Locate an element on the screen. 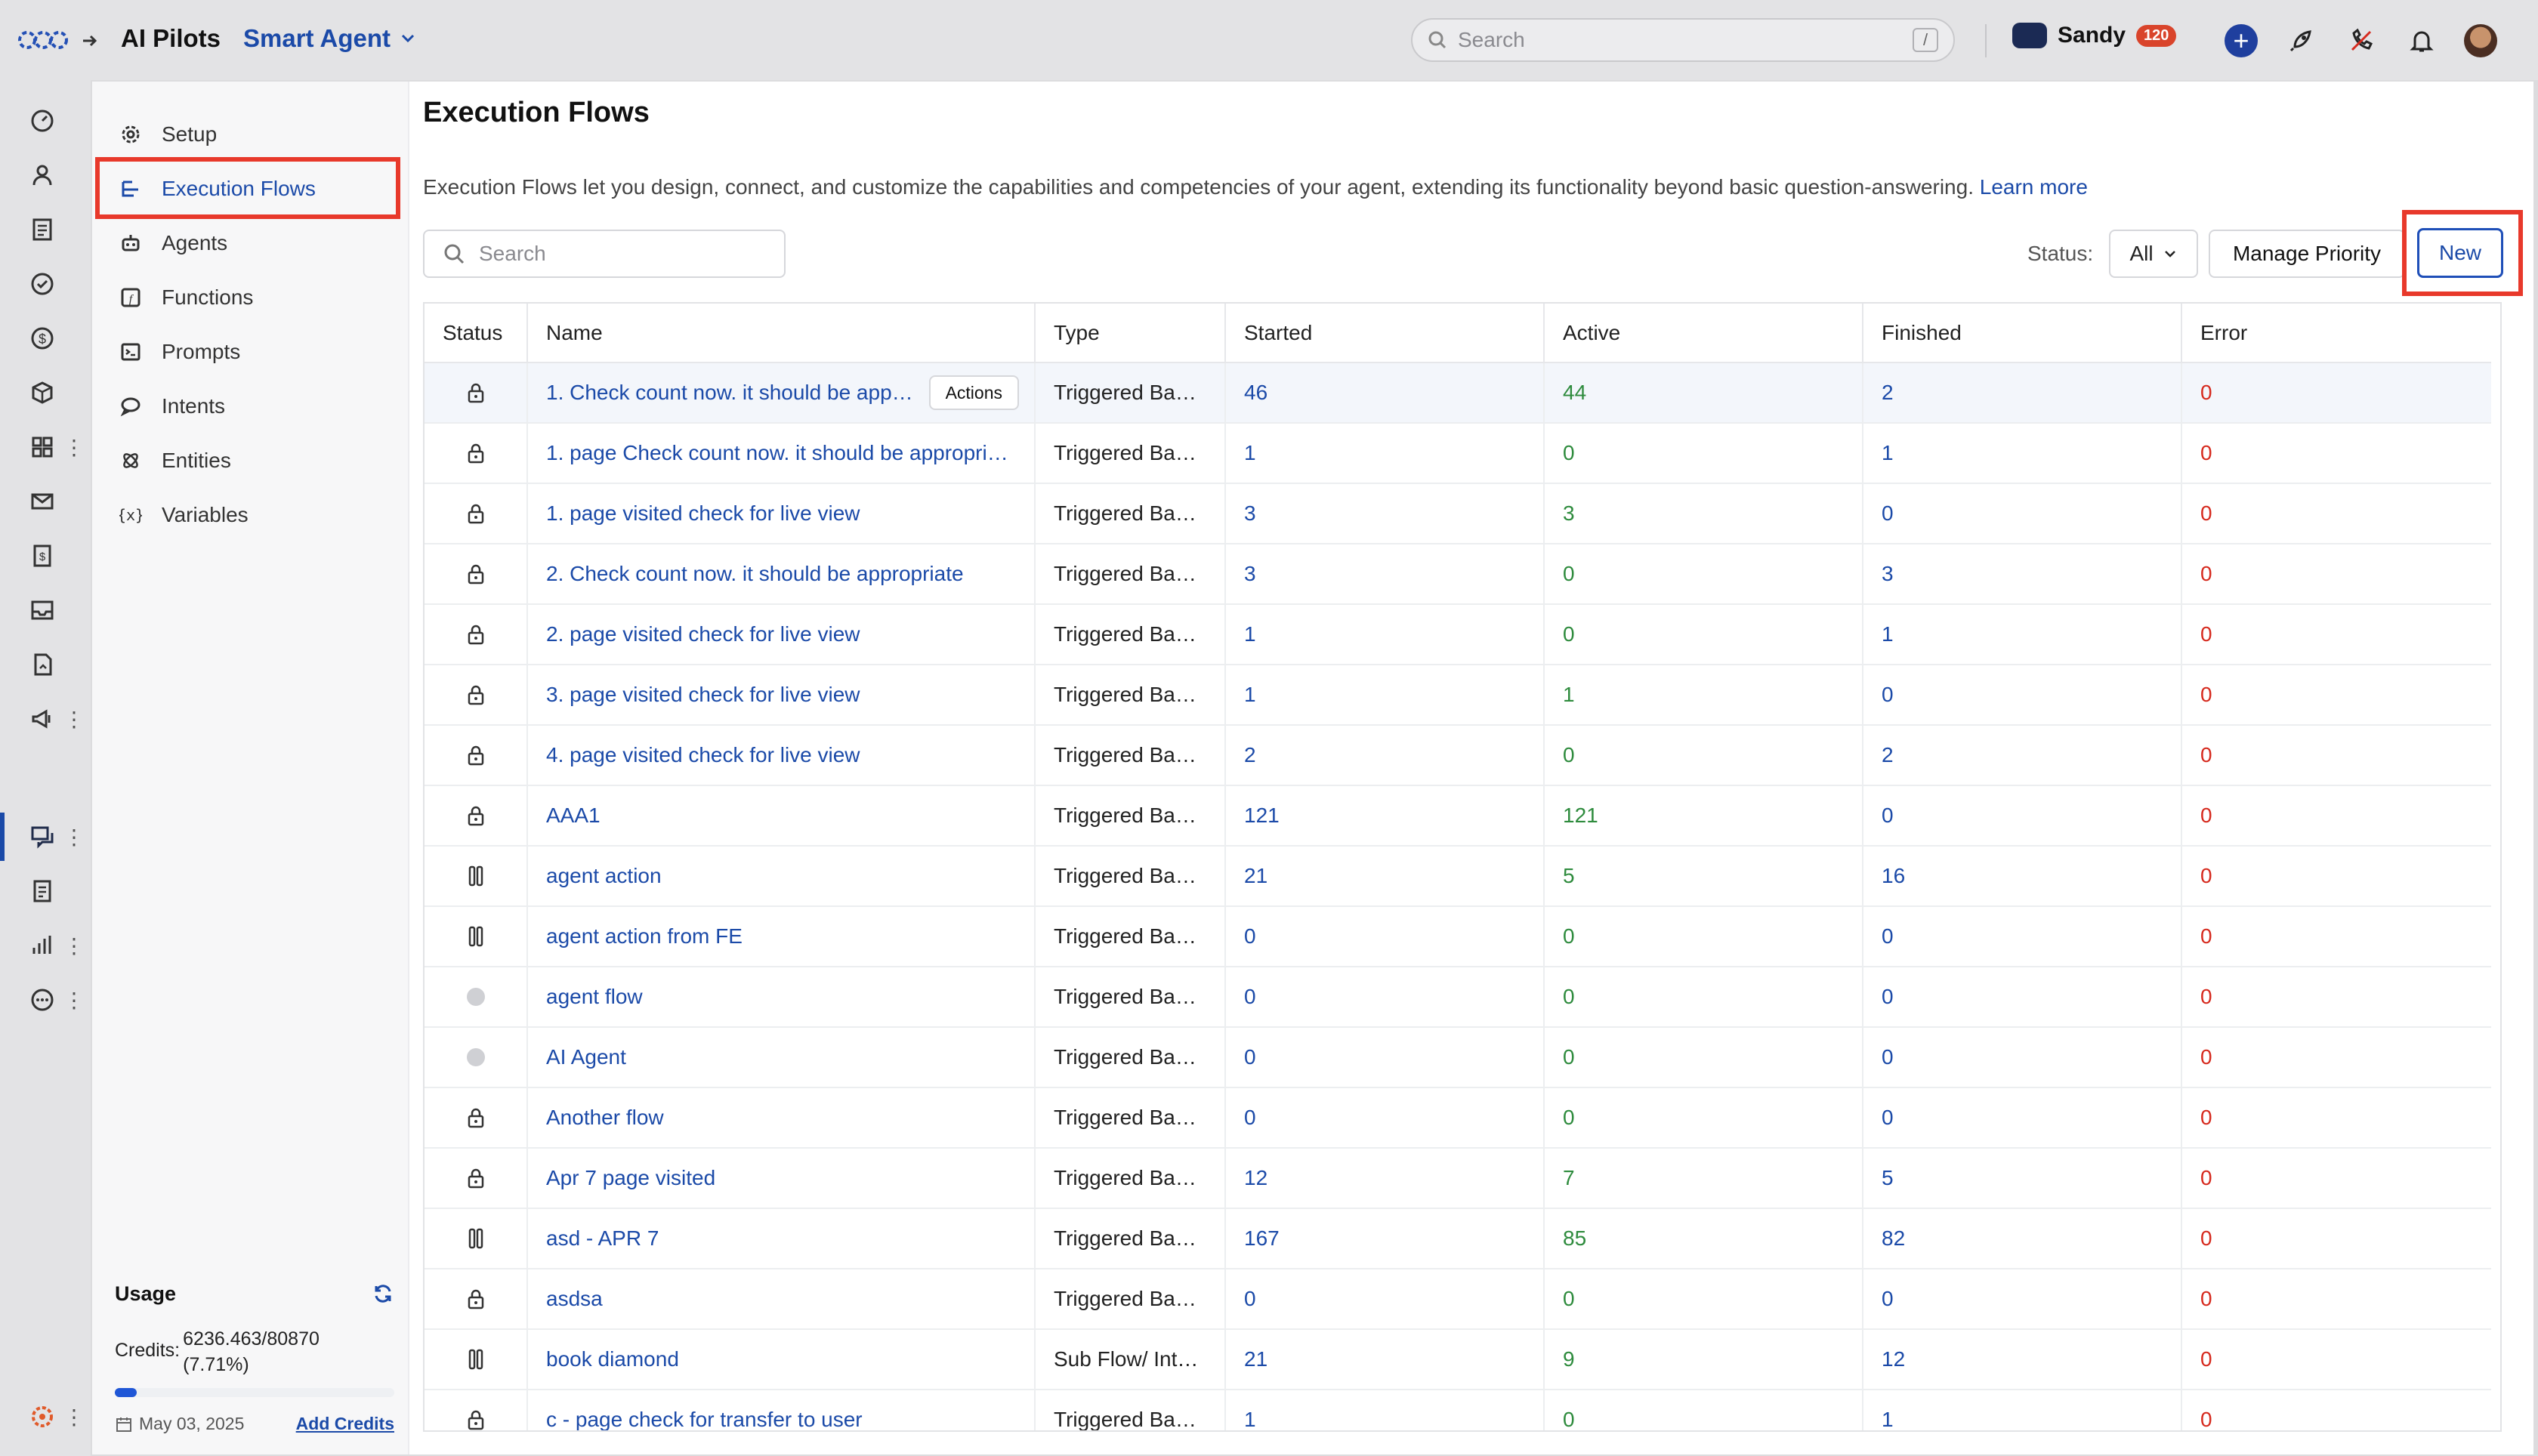  row-actions-button: Actions is located at coordinates (973, 392).